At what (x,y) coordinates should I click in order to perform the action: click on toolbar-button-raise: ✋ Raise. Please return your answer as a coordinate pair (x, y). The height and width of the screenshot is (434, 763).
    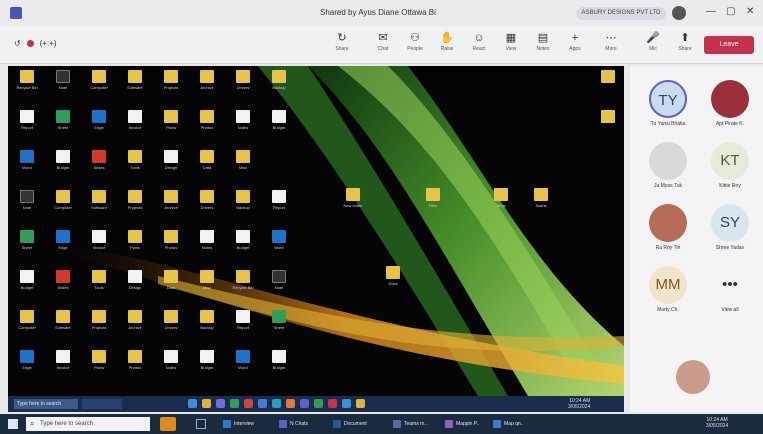
    Looking at the image, I should click on (447, 45).